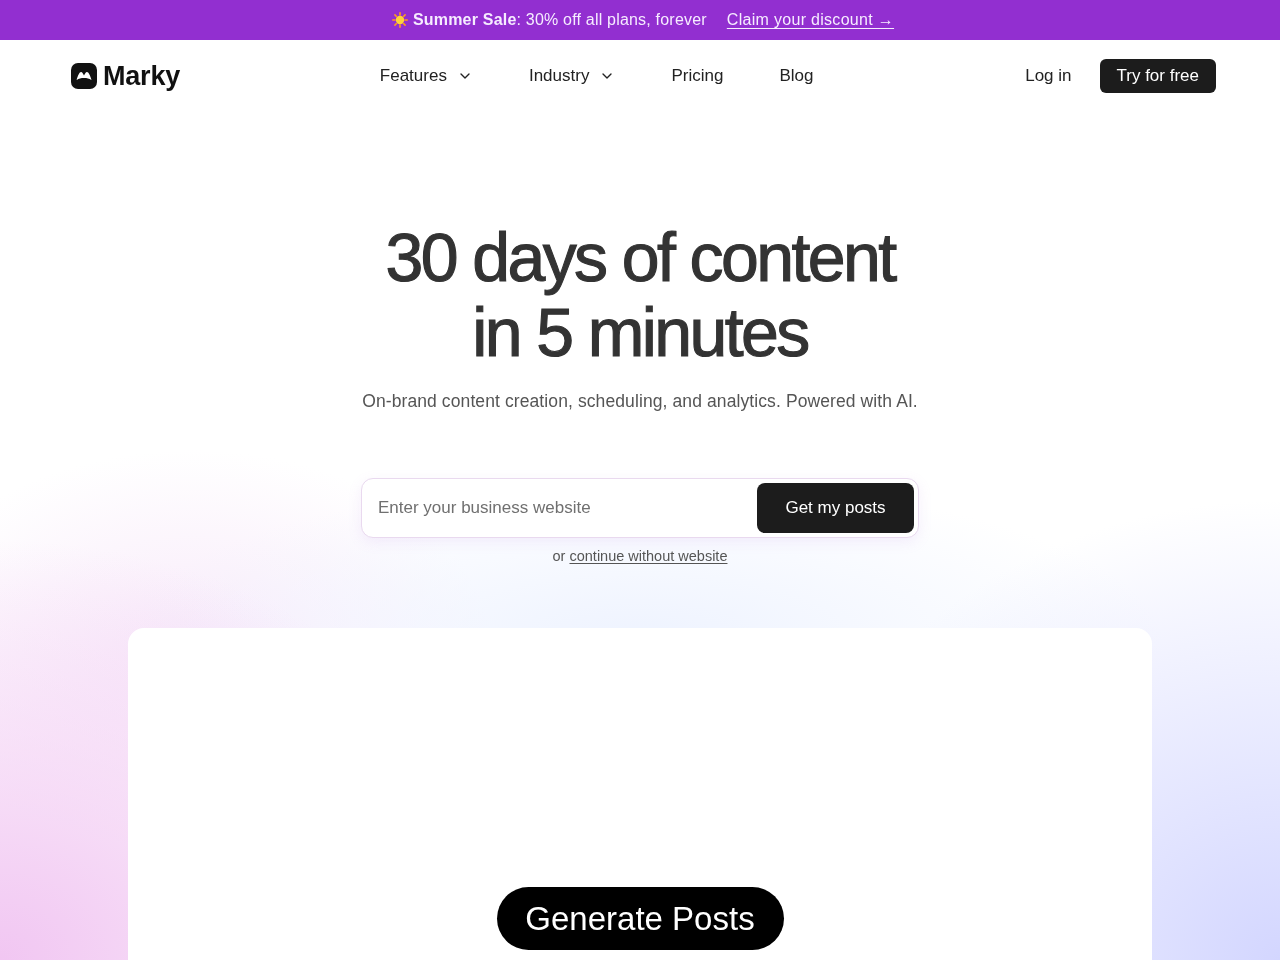  I want to click on sun-icon, so click(399, 20).